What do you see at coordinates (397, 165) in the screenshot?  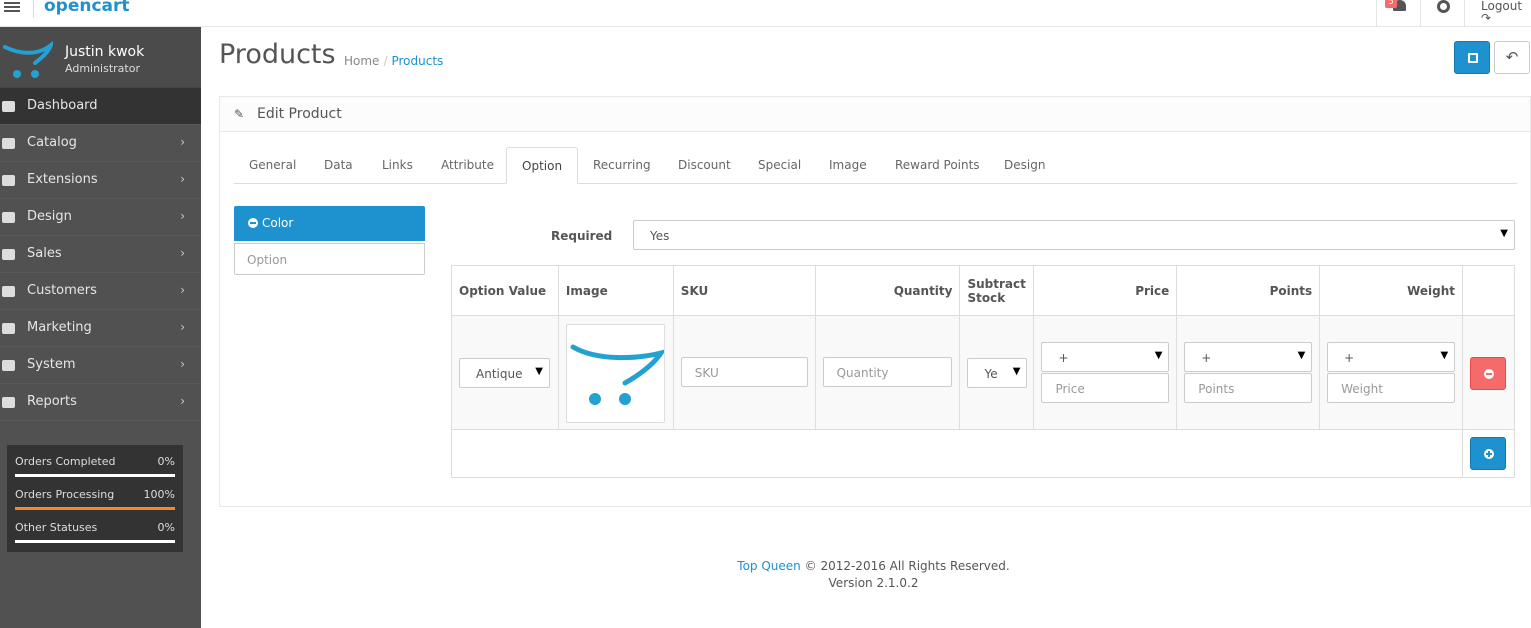 I see `tab-links: Links` at bounding box center [397, 165].